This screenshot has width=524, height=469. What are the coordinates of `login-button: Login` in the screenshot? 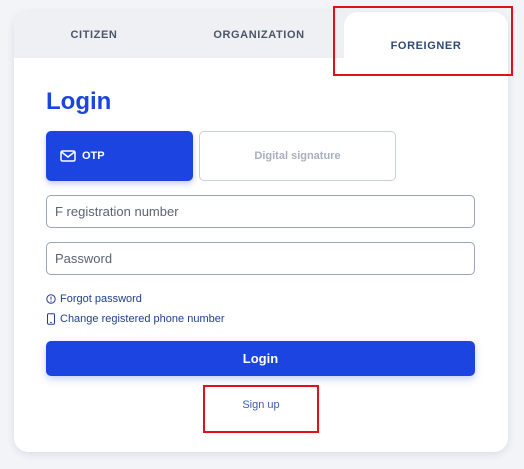 It's located at (260, 358).